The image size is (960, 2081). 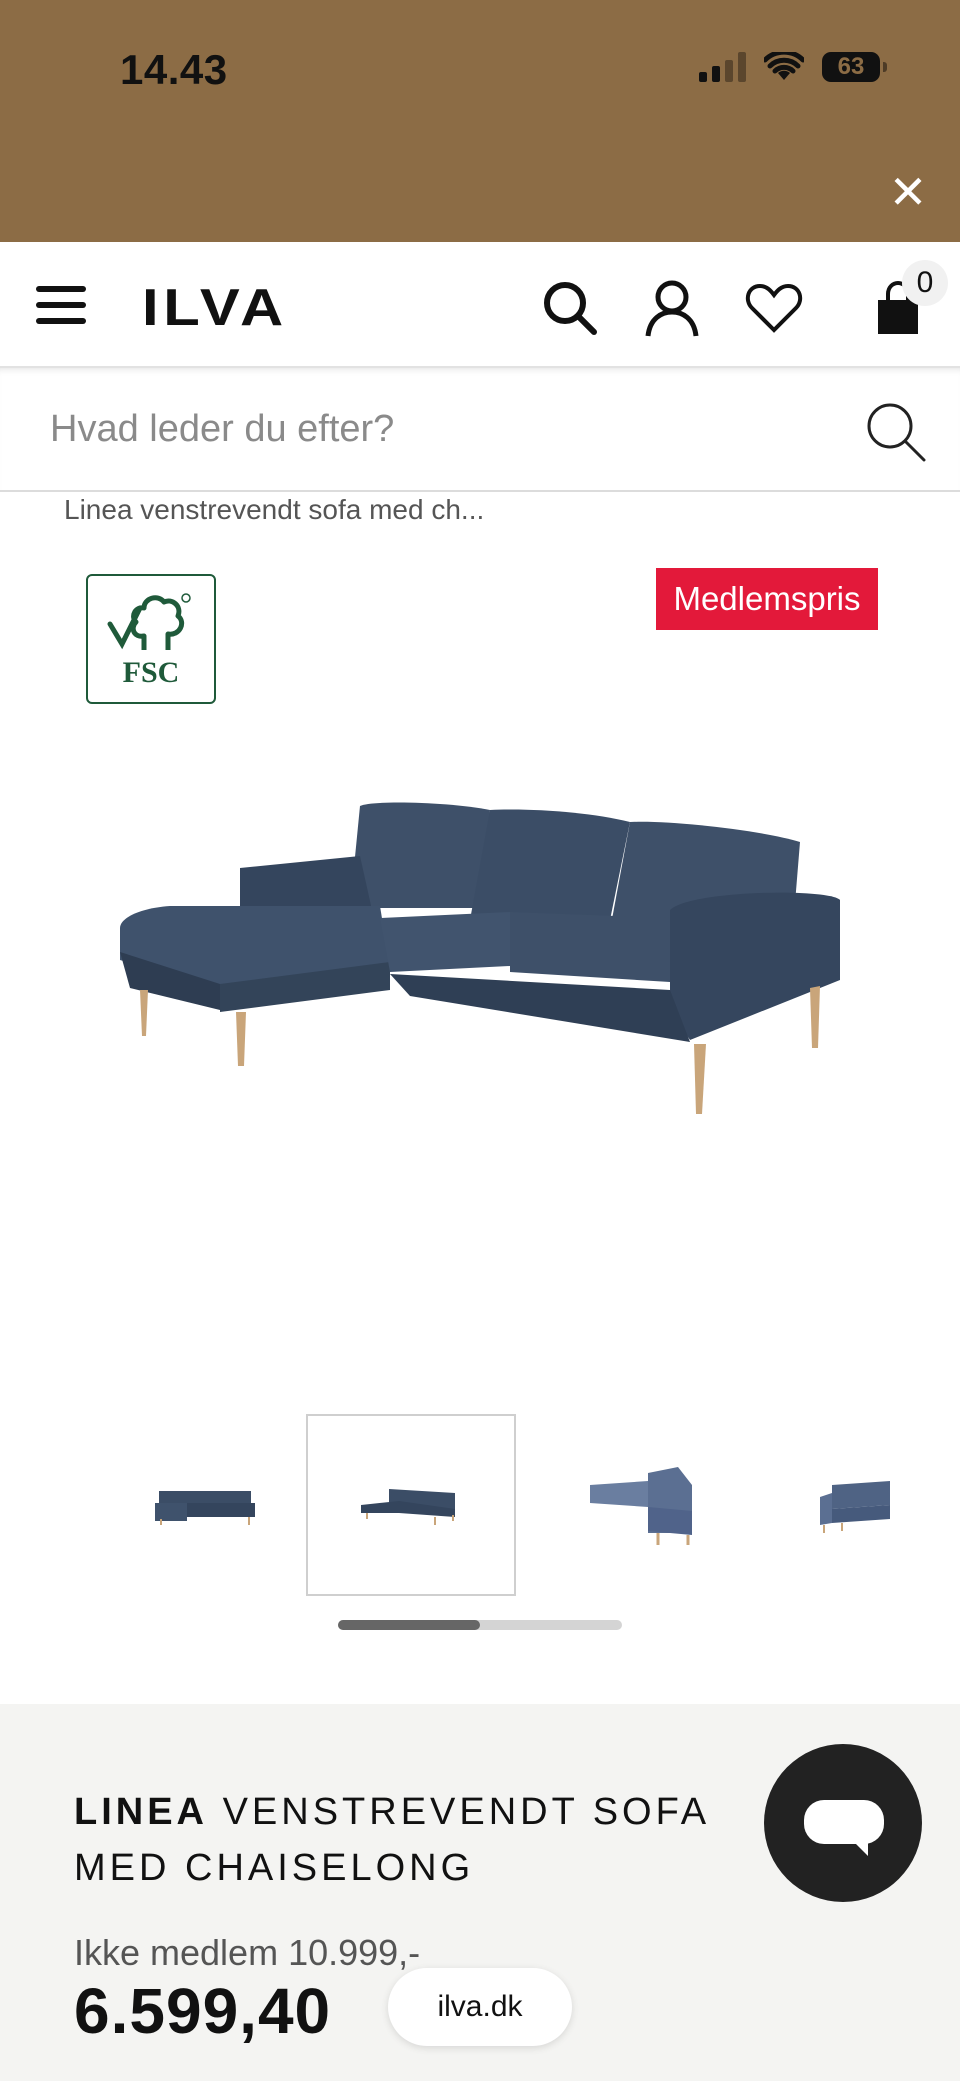 I want to click on promo-banner: 14.43 63 ✕, so click(x=480, y=121).